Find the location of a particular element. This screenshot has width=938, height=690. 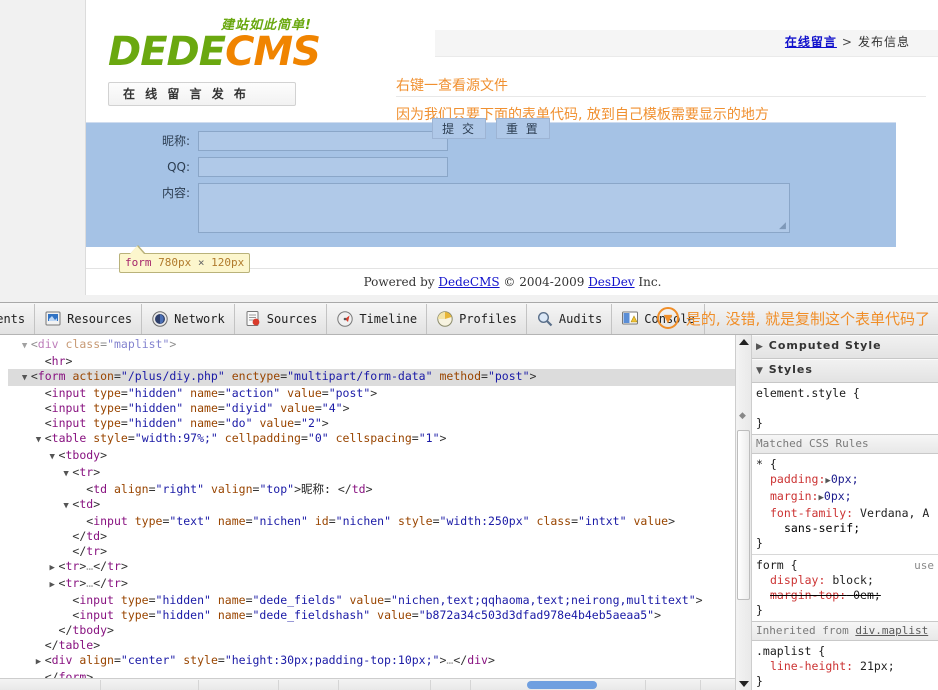

devtools-tab-resources: Resources is located at coordinates (89, 318).